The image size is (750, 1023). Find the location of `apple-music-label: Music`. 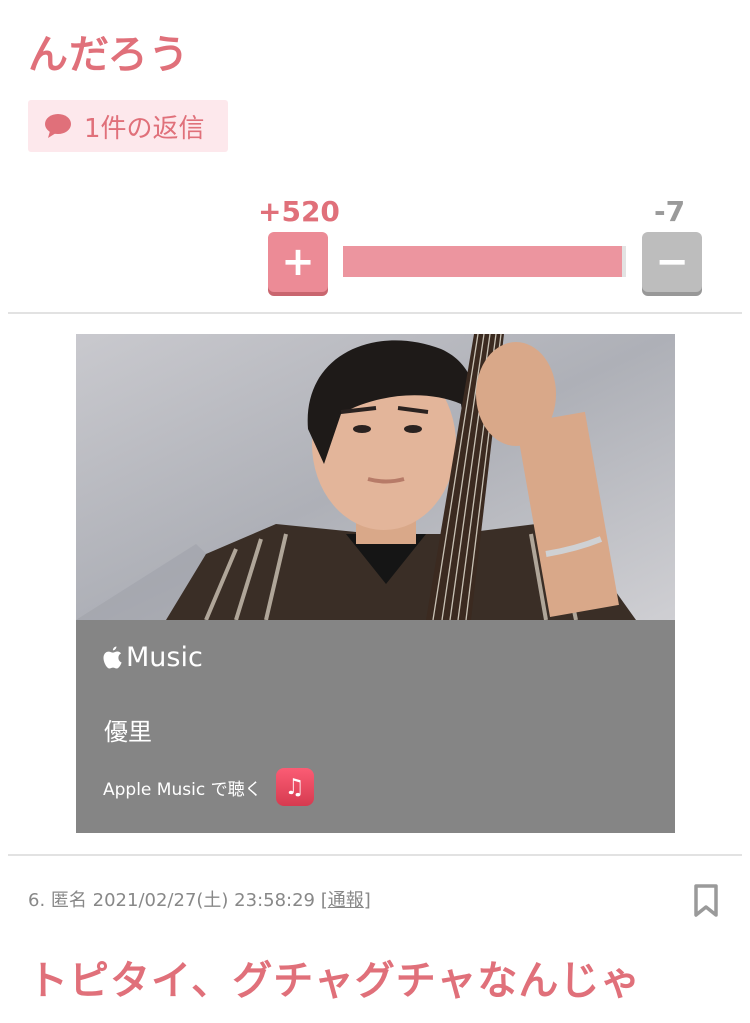

apple-music-label: Music is located at coordinates (164, 657).